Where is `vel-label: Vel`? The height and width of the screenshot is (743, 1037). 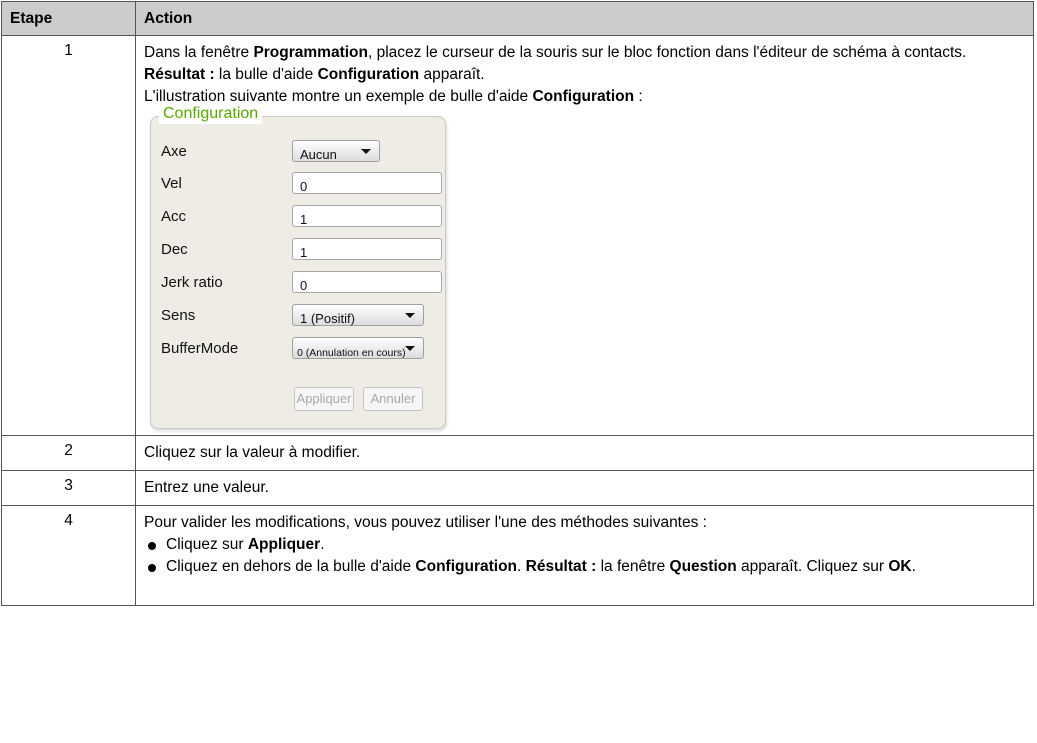
vel-label: Vel is located at coordinates (171, 183).